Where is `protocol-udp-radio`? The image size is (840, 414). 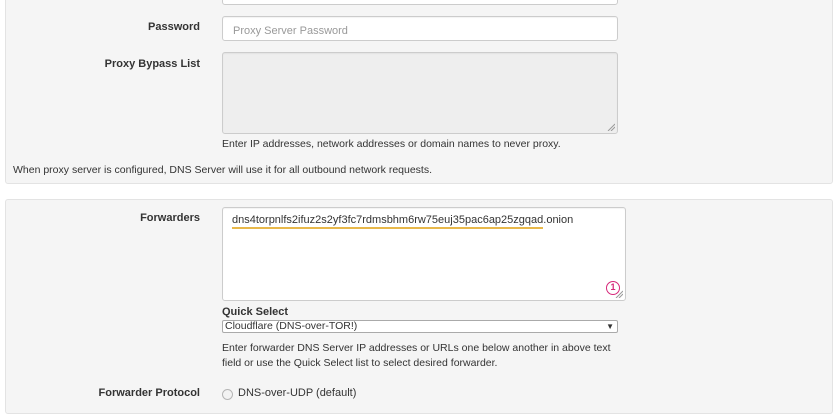 protocol-udp-radio is located at coordinates (227, 394).